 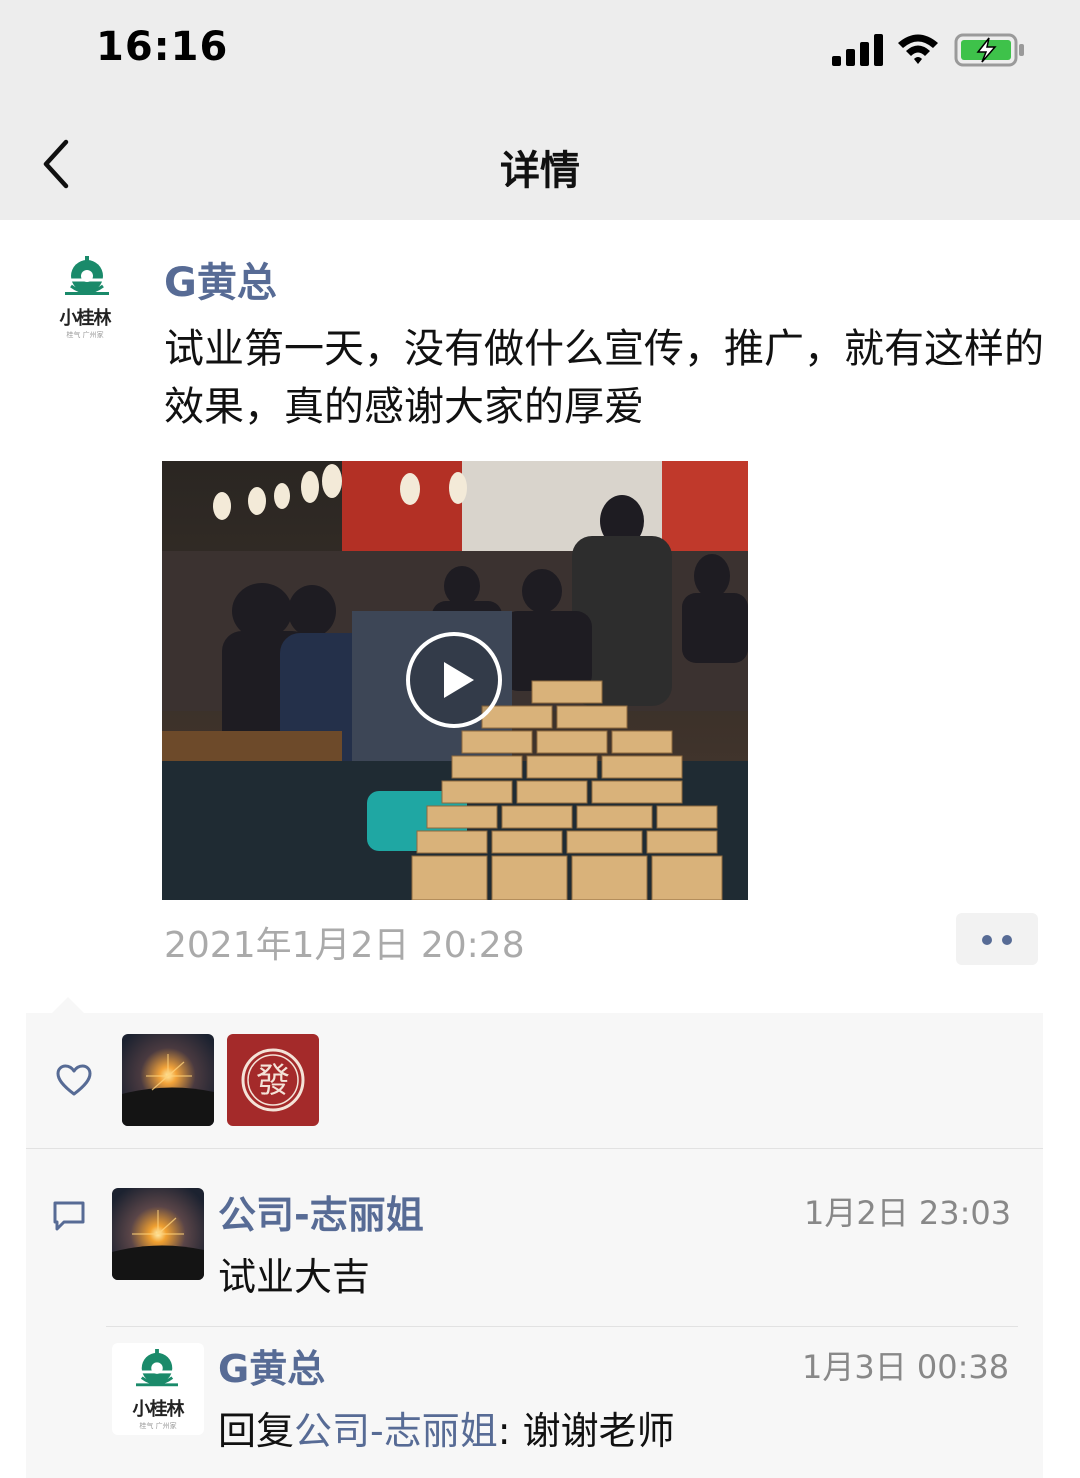 What do you see at coordinates (997, 939) in the screenshot?
I see `more-actions-button` at bounding box center [997, 939].